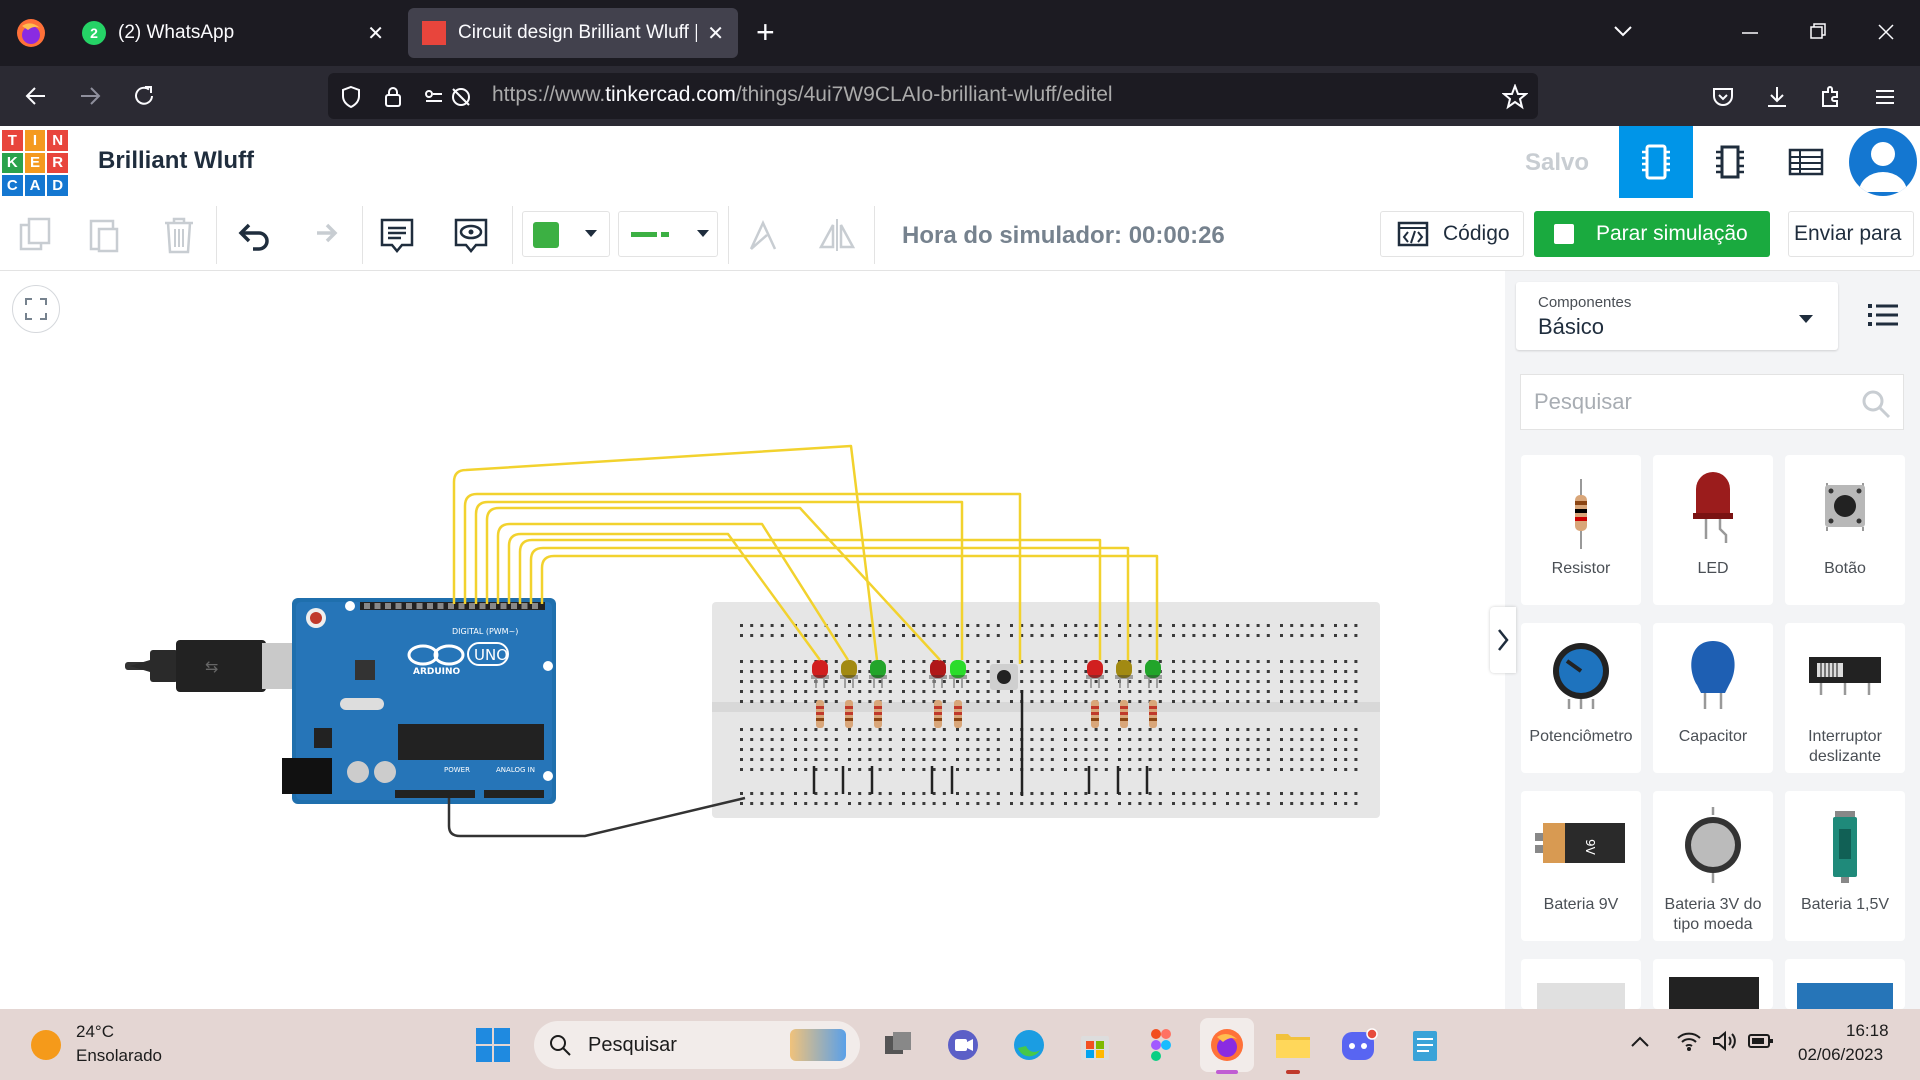 The height and width of the screenshot is (1080, 1920). Describe the element at coordinates (1640, 1043) in the screenshot. I see `show-hidden-icons-chevron-icon` at that location.